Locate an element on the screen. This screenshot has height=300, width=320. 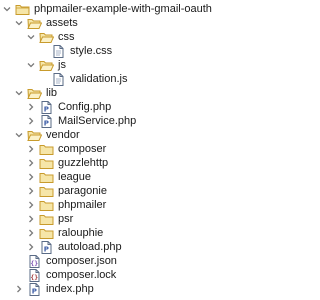
tree-item-file-mailservice-php: P MailService.php is located at coordinates (81, 121).